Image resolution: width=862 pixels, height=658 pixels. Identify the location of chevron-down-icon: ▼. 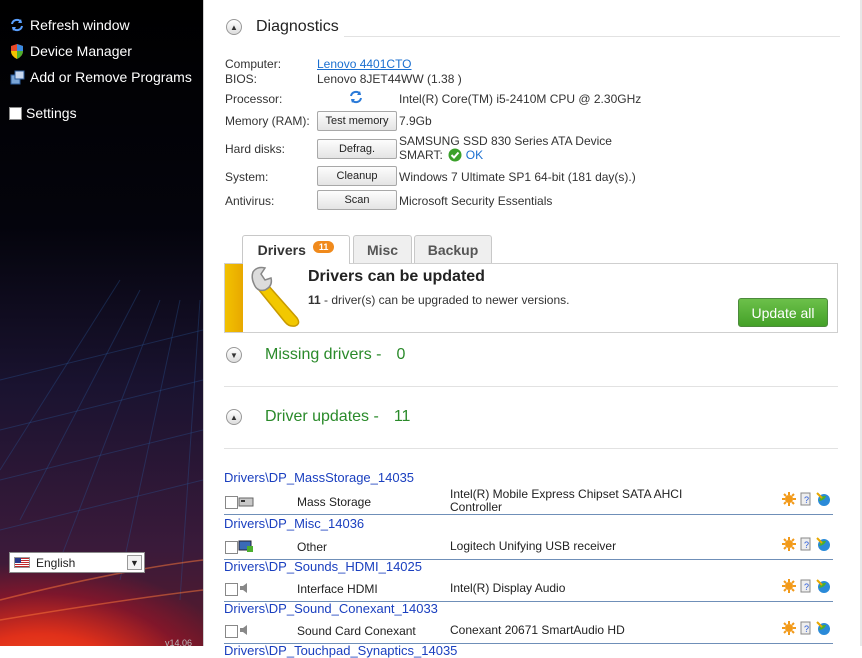
(134, 562).